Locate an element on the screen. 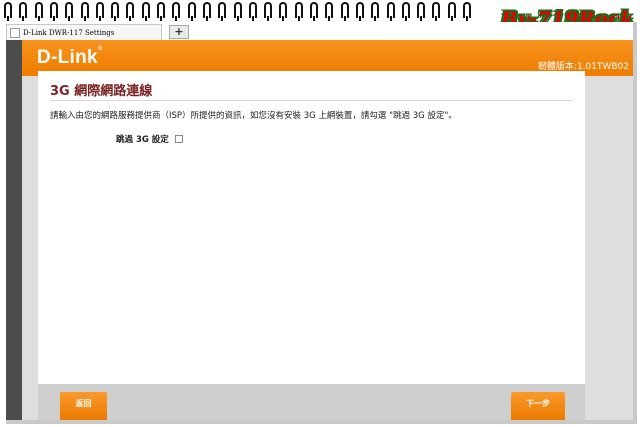 The image size is (640, 427). browser-tab: D-Link DWR-117 Settings is located at coordinates (84, 32).